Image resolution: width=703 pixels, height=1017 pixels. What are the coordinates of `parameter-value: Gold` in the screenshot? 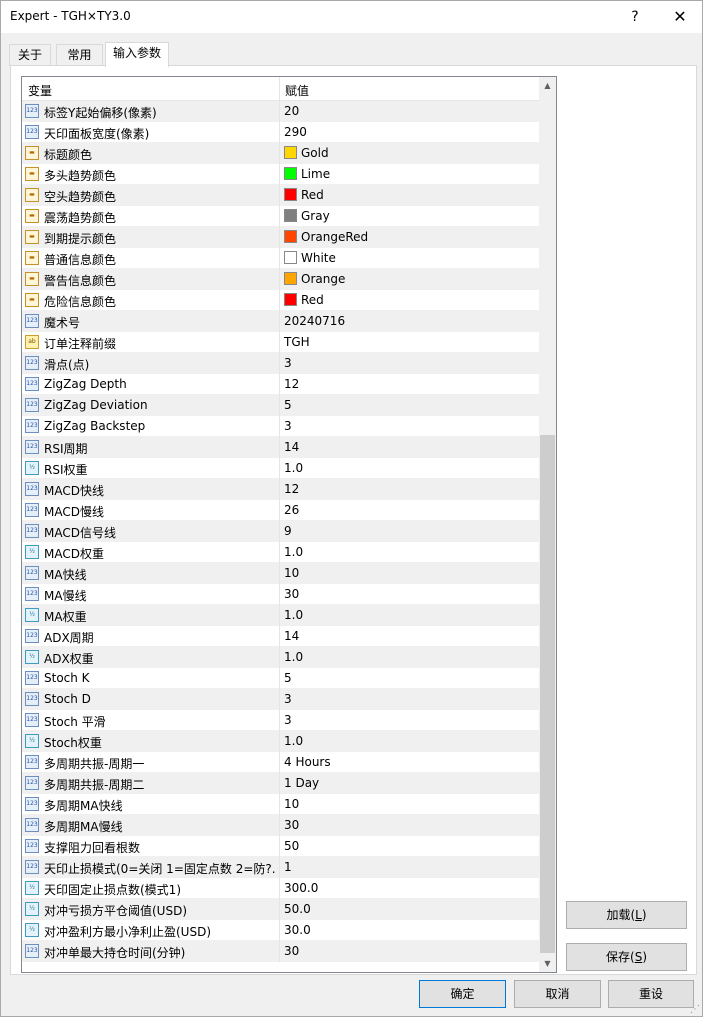 It's located at (315, 153).